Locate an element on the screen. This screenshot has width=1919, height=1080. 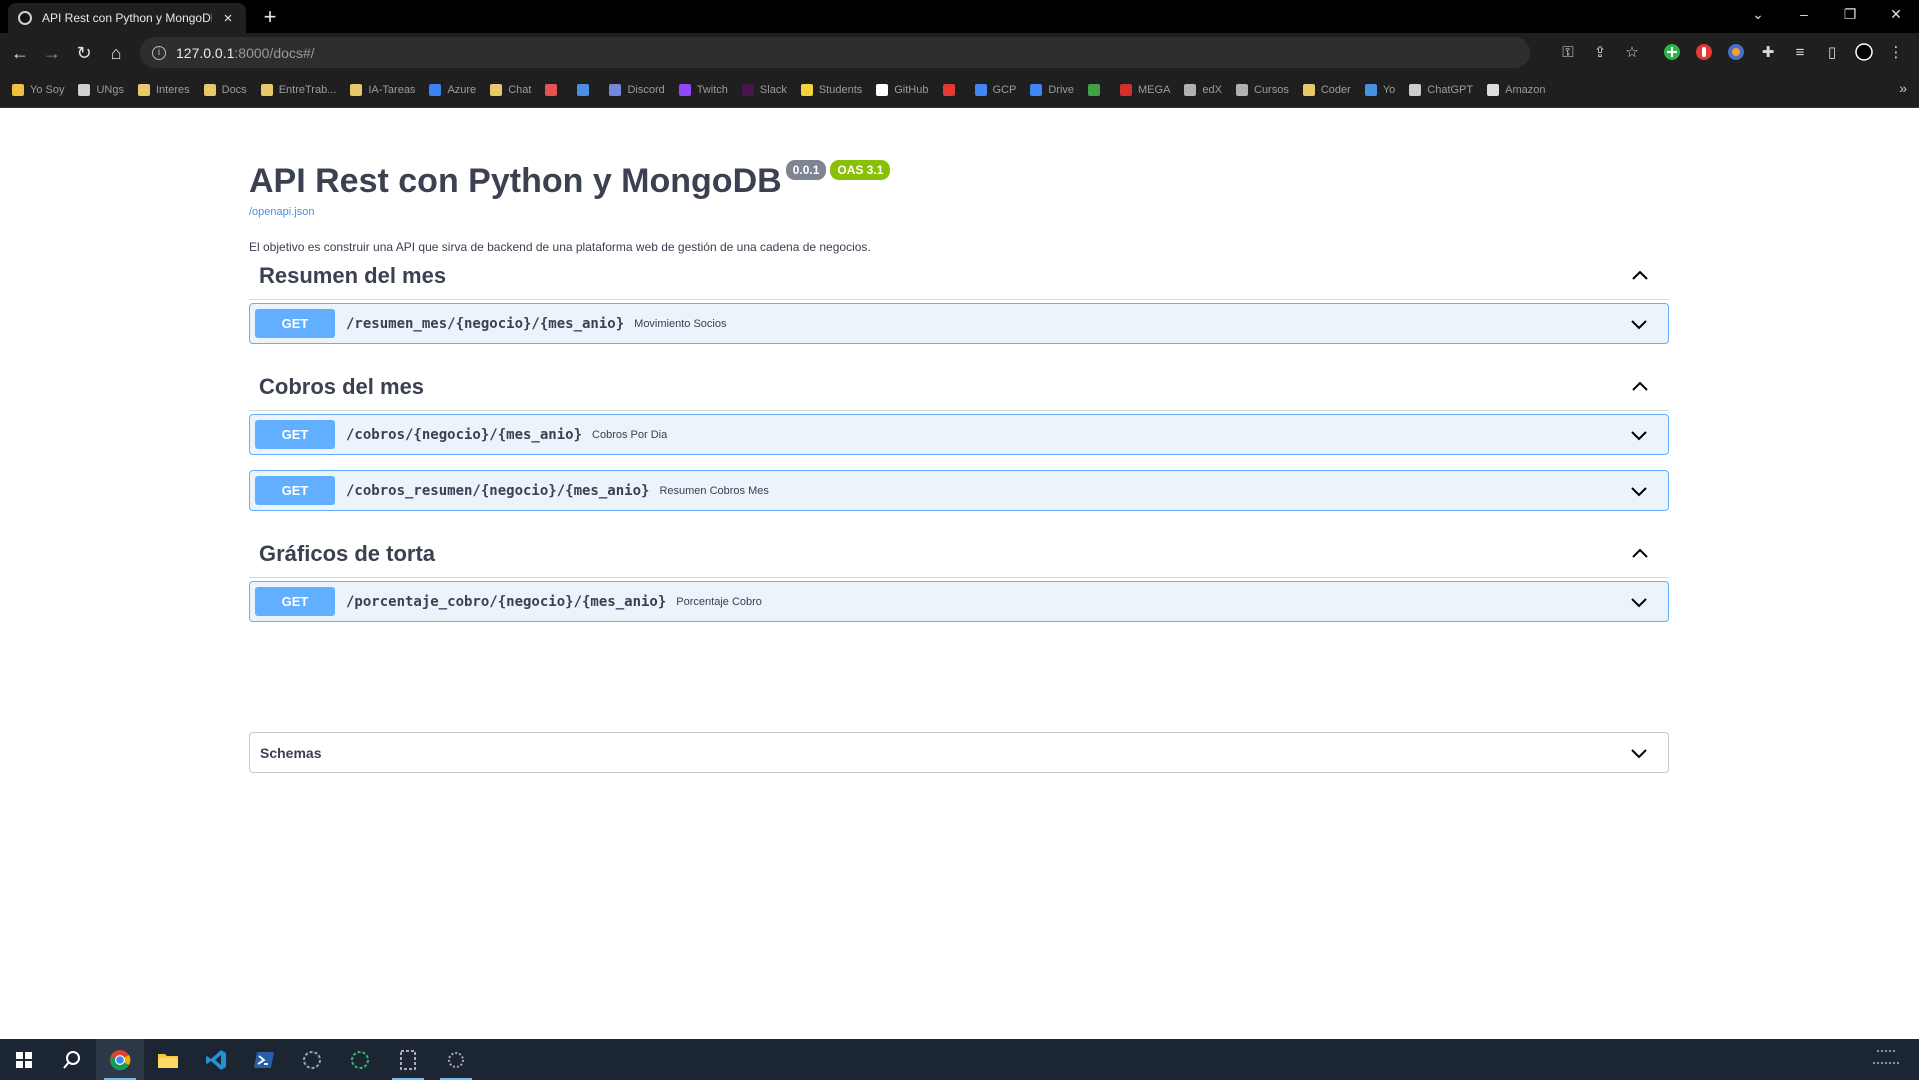
section-title: Cobros del mes is located at coordinates (342, 386).